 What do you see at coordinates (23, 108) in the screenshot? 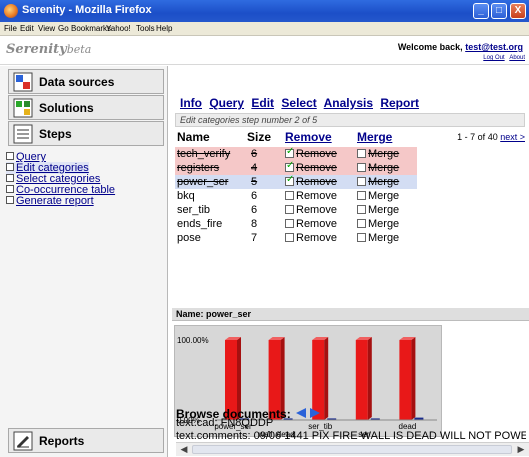
I see `puzzle-icon` at bounding box center [23, 108].